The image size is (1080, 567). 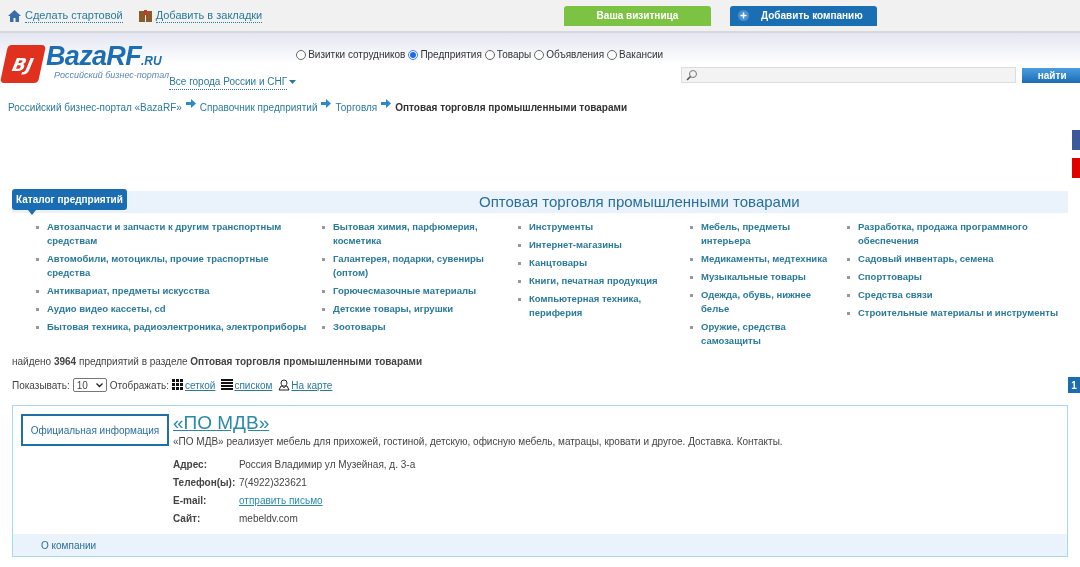 I want to click on logo-tagline: Российский бизнес-портал, so click(x=111, y=75).